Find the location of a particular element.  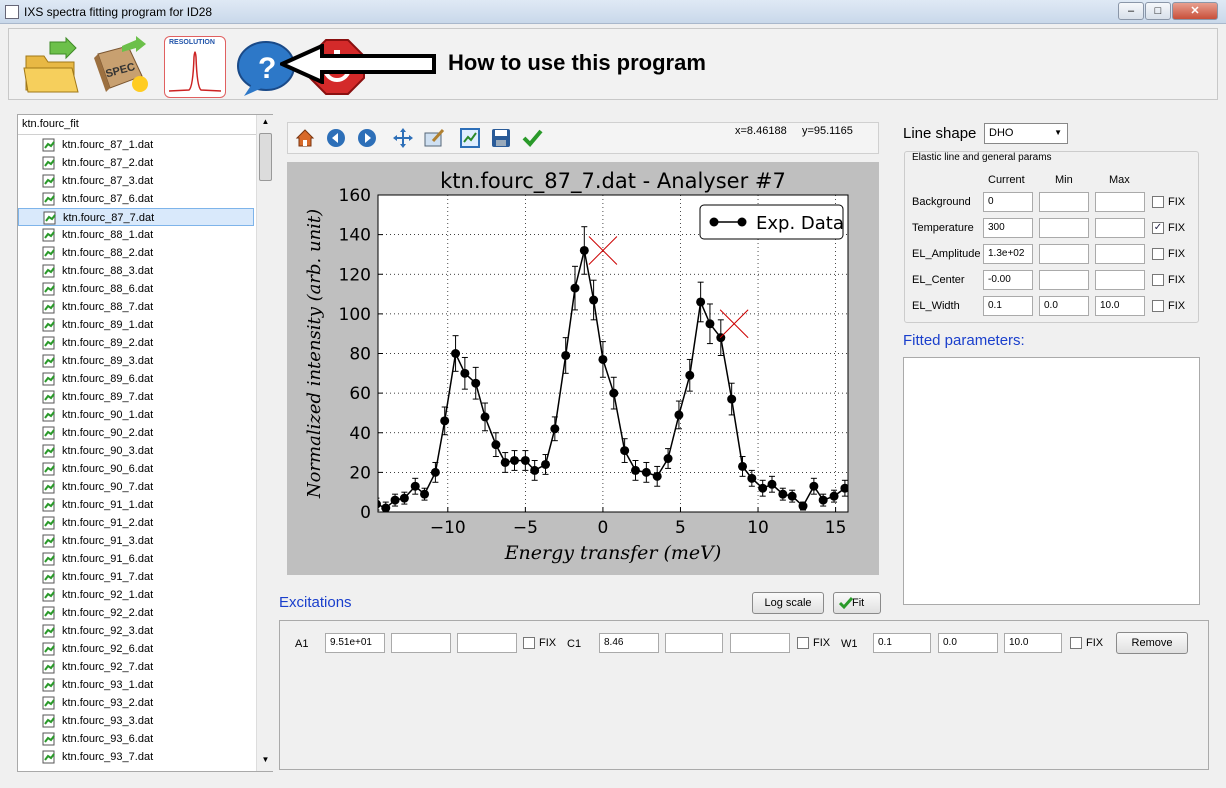

file-list-item: ktn.fourc_87_3.dat is located at coordinates (137, 181).